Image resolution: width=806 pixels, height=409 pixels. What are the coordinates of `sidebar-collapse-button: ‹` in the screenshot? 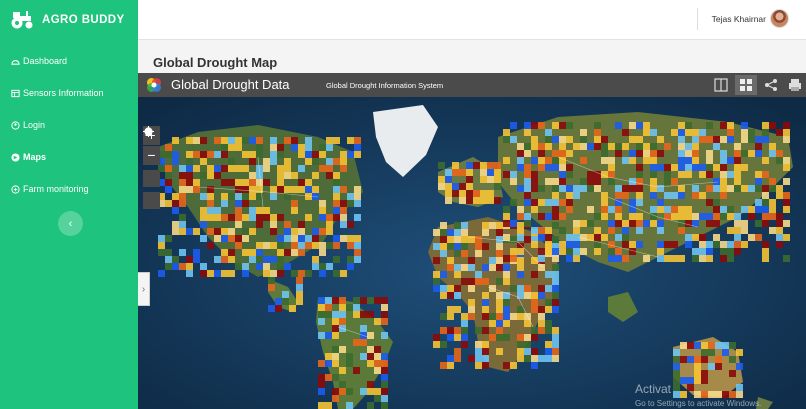 It's located at (70, 223).